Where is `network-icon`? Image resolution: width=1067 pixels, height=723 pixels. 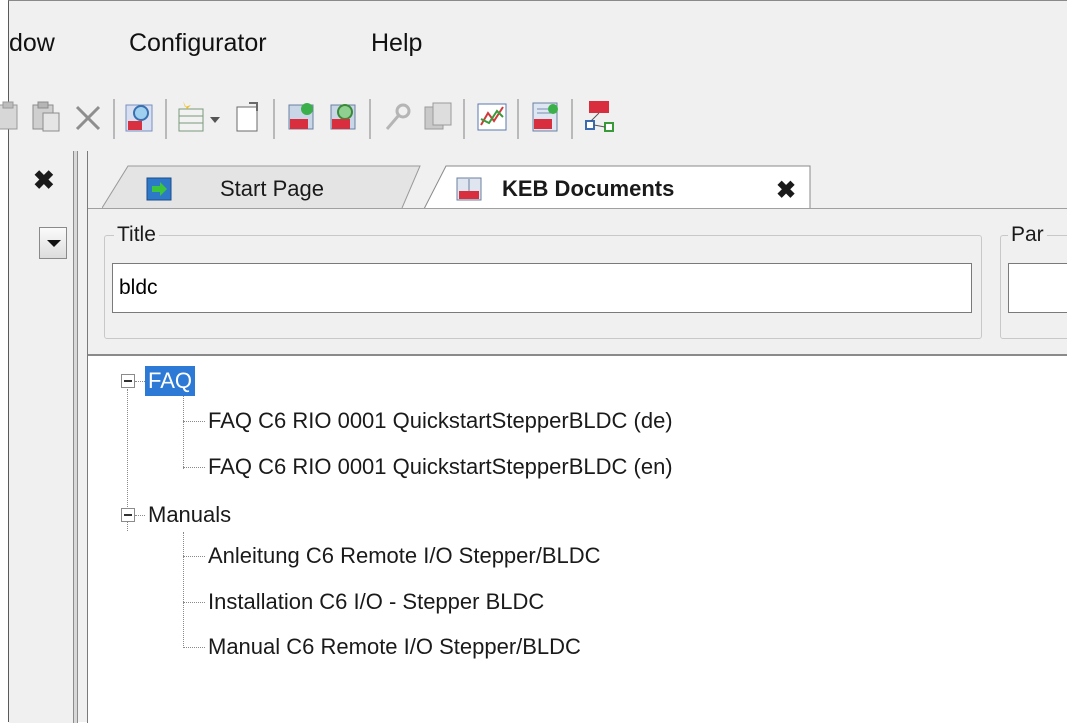 network-icon is located at coordinates (600, 117).